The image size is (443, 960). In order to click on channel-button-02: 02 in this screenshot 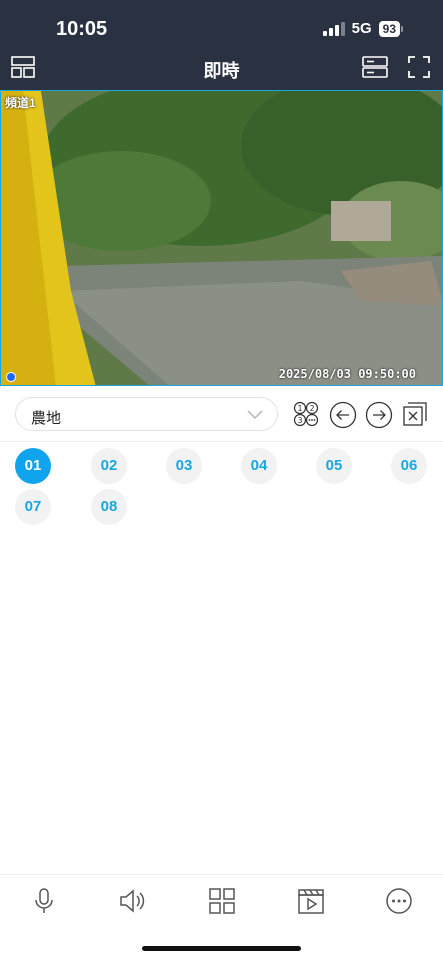, I will do `click(109, 466)`.